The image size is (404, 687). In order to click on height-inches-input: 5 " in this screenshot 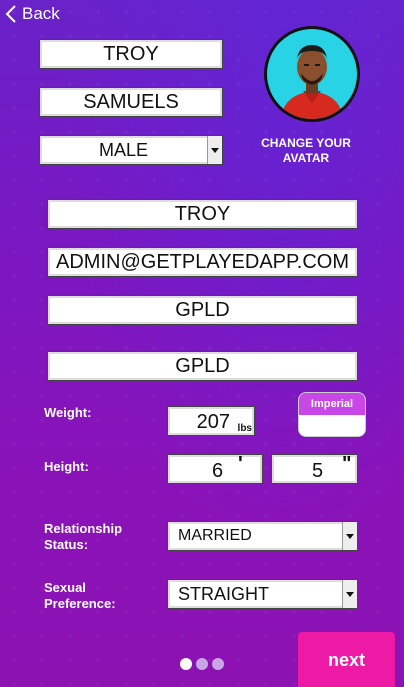, I will do `click(314, 468)`.